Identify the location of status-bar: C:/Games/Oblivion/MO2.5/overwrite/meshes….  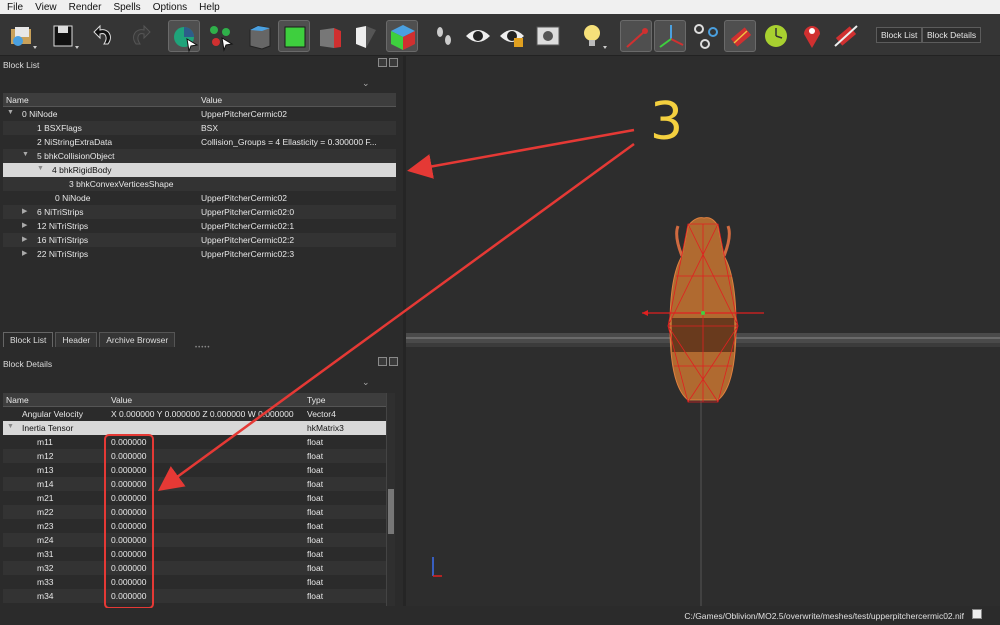
(500, 616).